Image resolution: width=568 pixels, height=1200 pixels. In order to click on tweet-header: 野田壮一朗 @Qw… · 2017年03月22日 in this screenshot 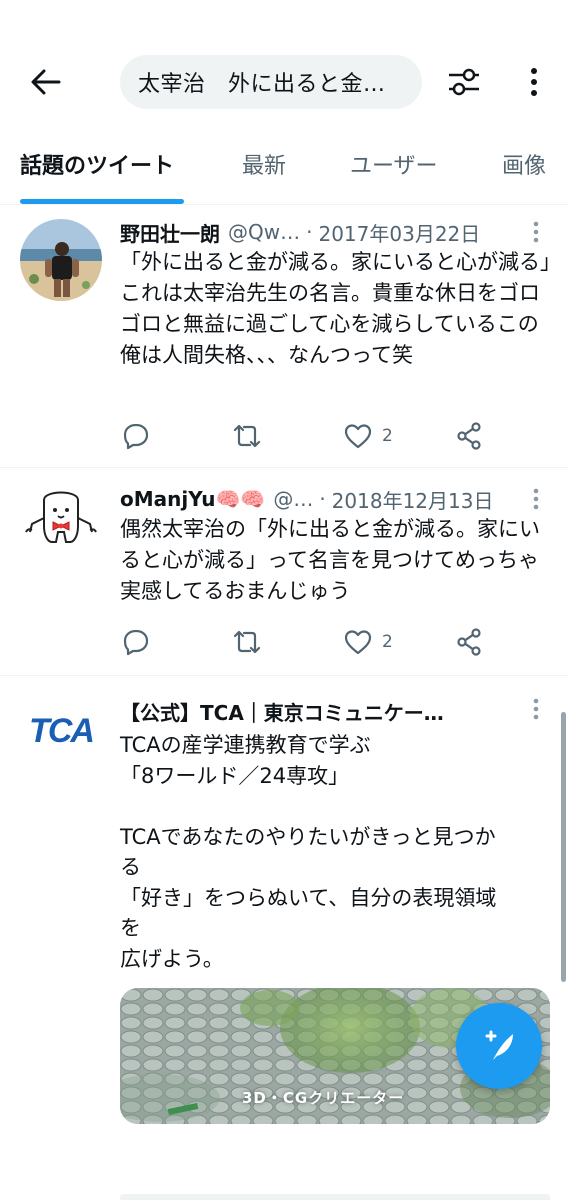, I will do `click(321, 232)`.